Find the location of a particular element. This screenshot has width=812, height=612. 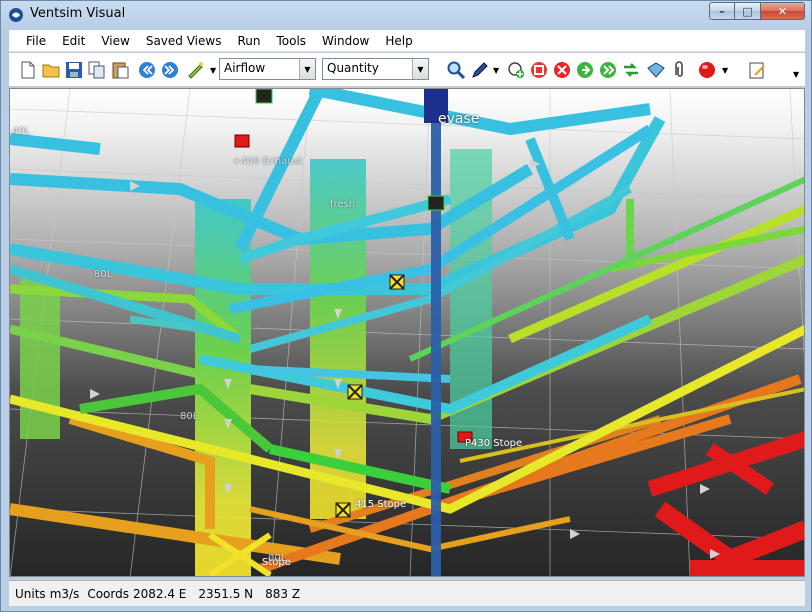

back-icon is located at coordinates (147, 70).